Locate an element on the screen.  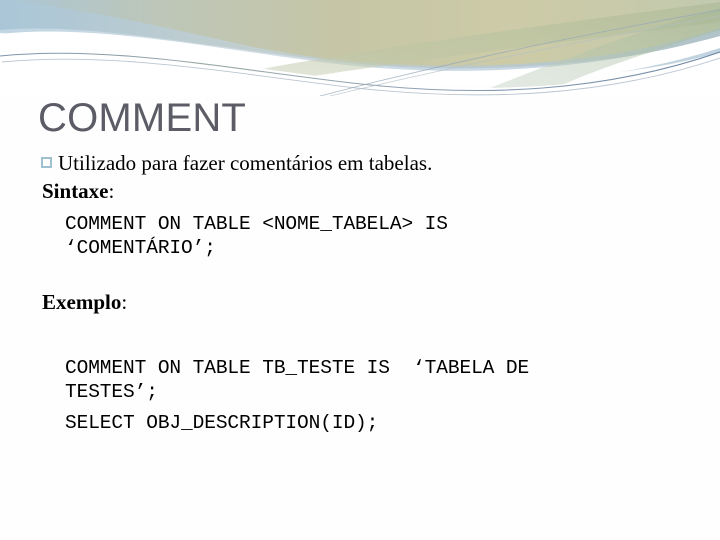
hollow-square-bullet-icon is located at coordinates (46, 162).